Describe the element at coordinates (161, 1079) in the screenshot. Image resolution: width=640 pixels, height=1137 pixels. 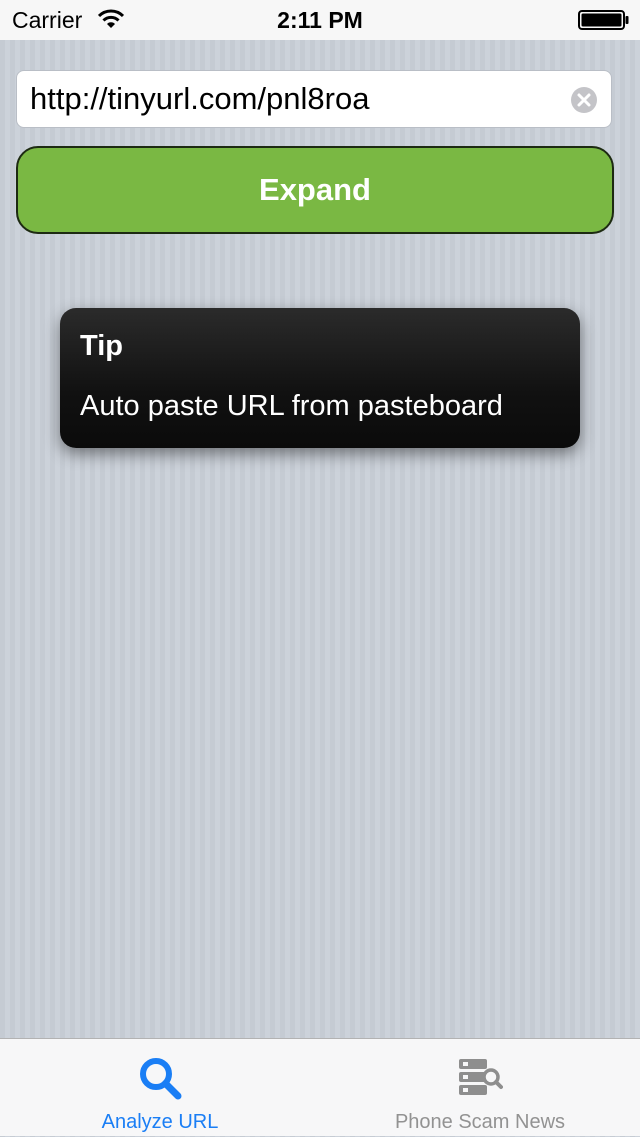
I see `search-icon` at that location.